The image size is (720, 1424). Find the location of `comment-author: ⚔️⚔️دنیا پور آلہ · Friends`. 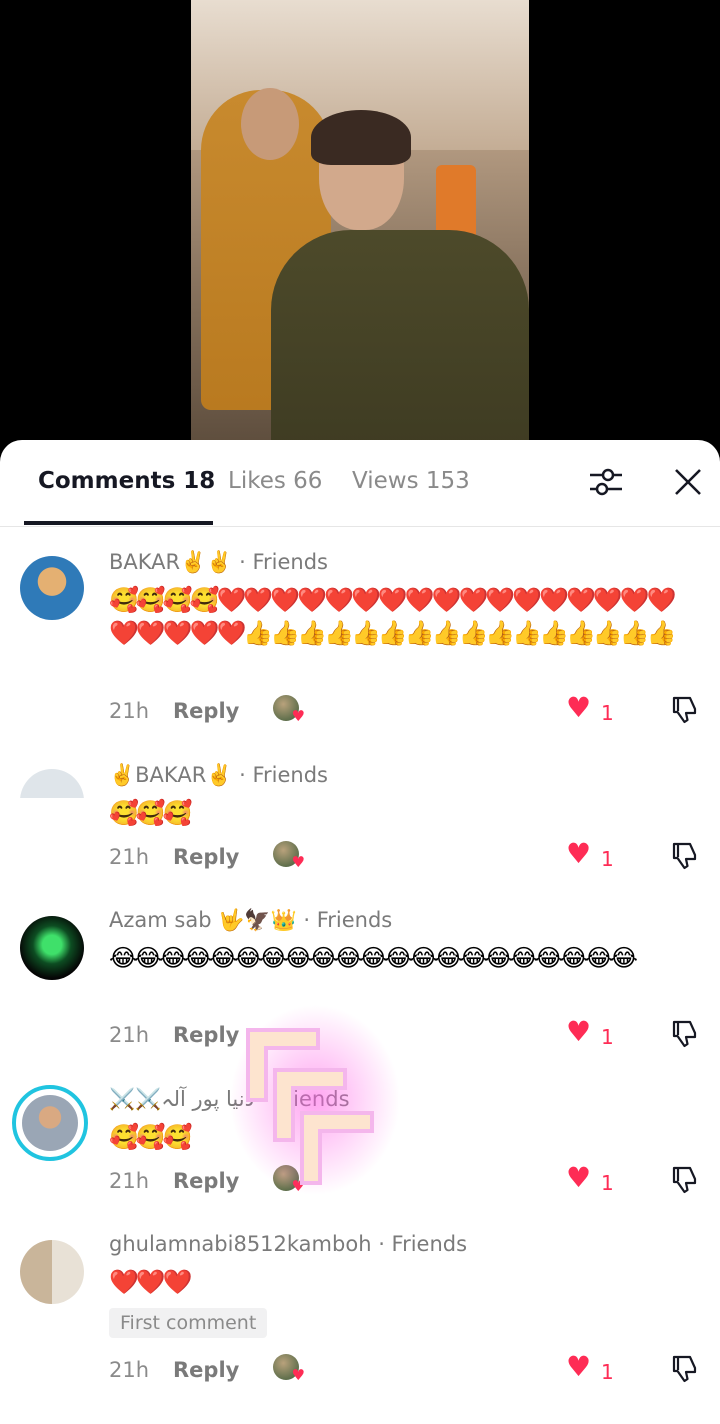

comment-author: ⚔️⚔️دنیا پور آلہ · Friends is located at coordinates (229, 1099).